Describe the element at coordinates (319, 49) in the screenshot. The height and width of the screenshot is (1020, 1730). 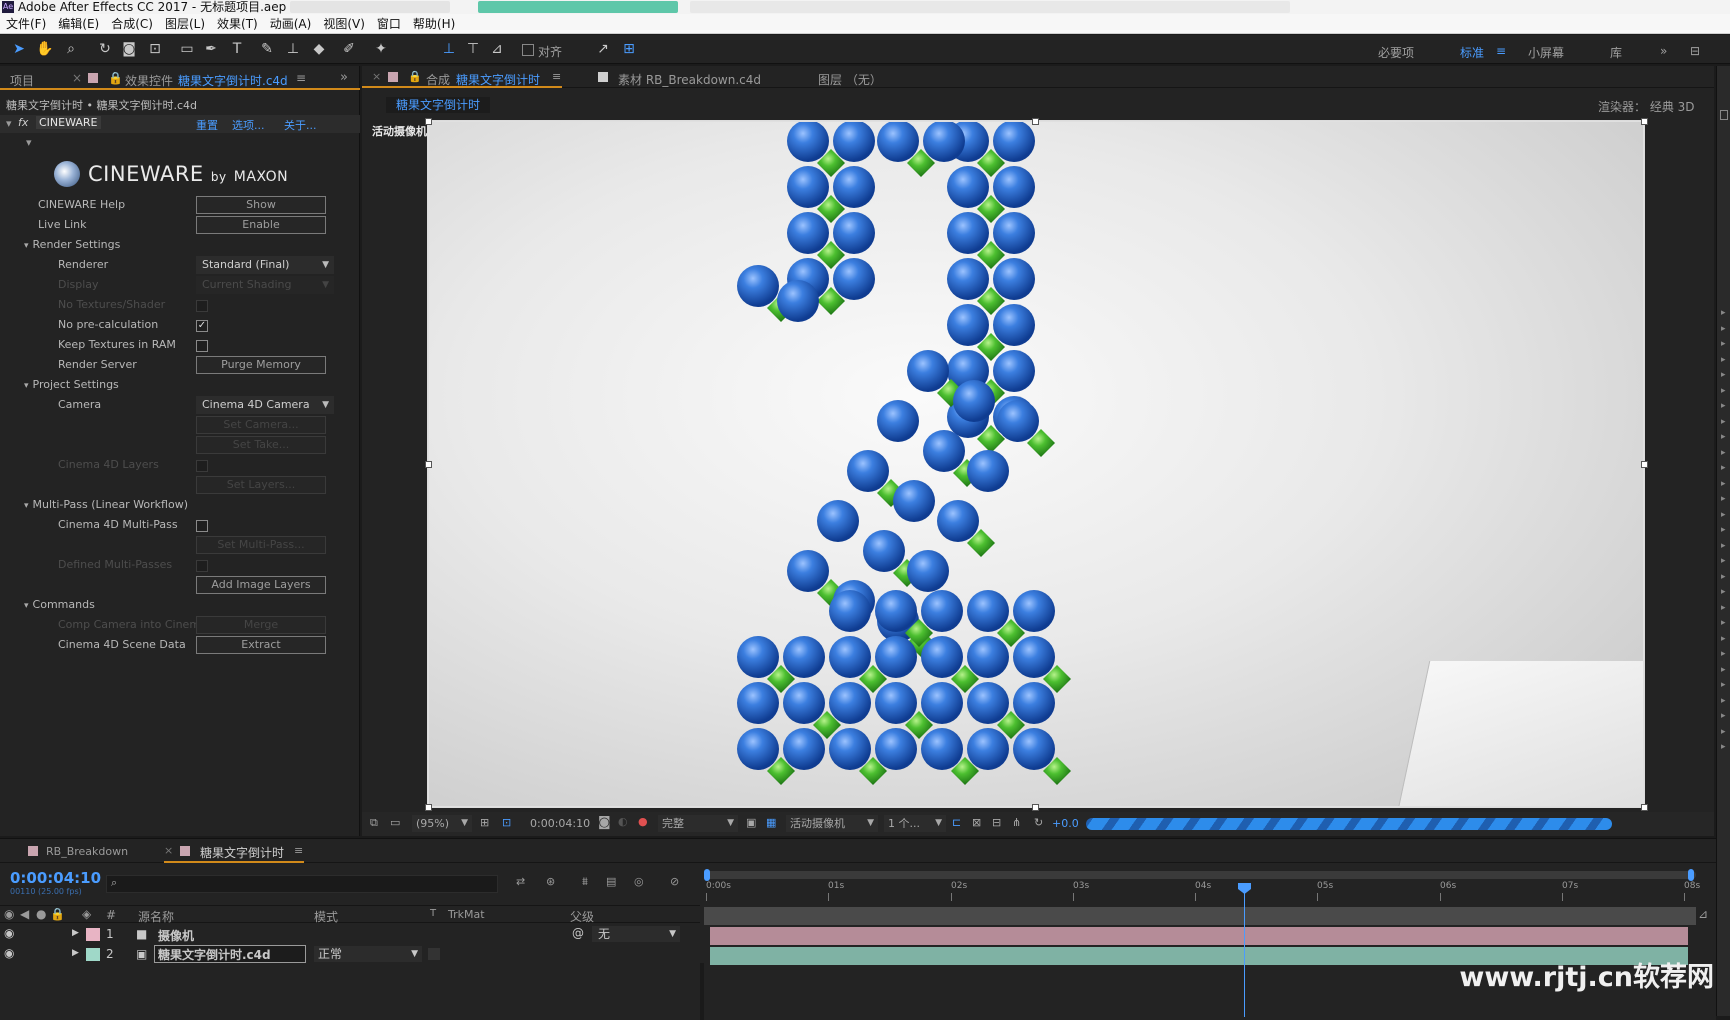
I see `eraser-tool-icon: ◆` at that location.